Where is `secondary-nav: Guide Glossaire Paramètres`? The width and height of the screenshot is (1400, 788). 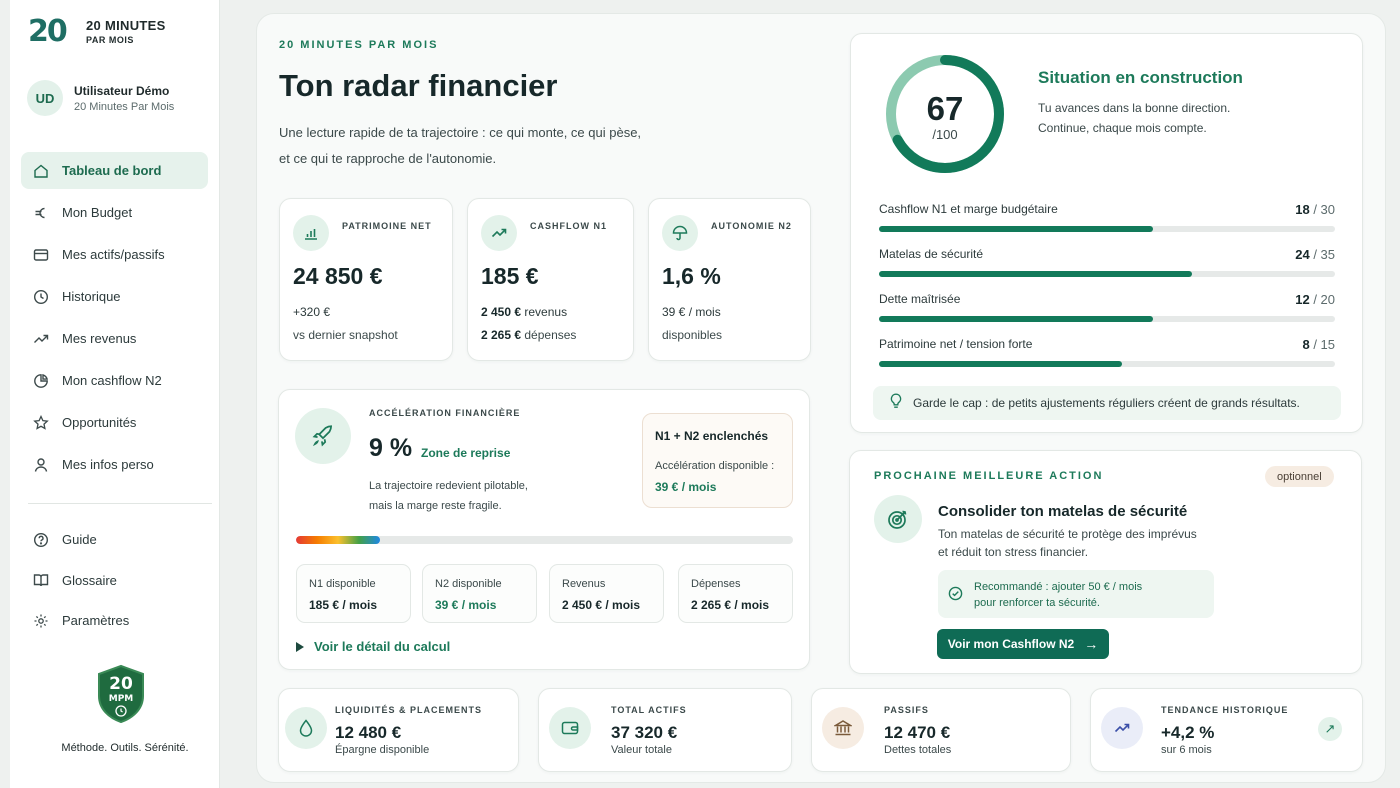
secondary-nav: Guide Glossaire Paramètres is located at coordinates (114, 582).